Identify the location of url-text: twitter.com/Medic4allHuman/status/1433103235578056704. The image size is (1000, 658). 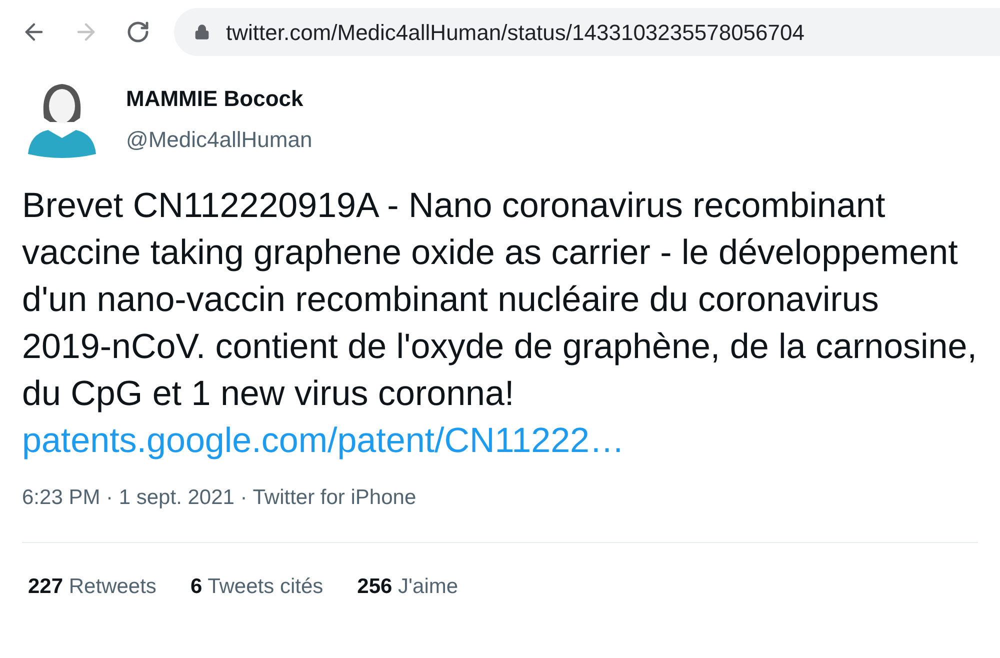
(515, 32).